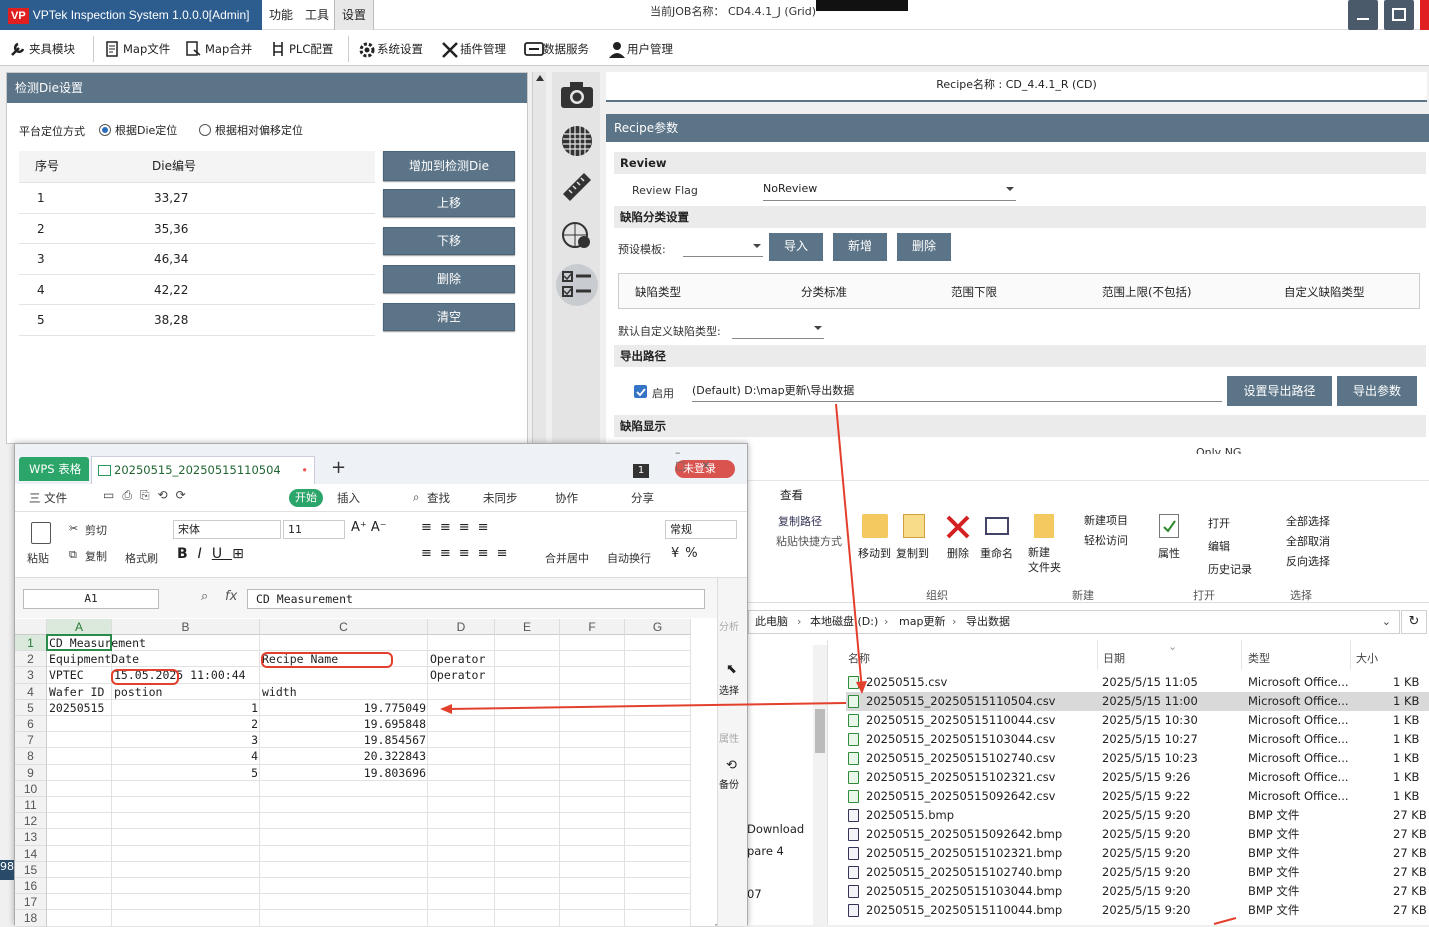  Describe the element at coordinates (647, 706) in the screenshot. I see `annotation-arrow-data` at that location.